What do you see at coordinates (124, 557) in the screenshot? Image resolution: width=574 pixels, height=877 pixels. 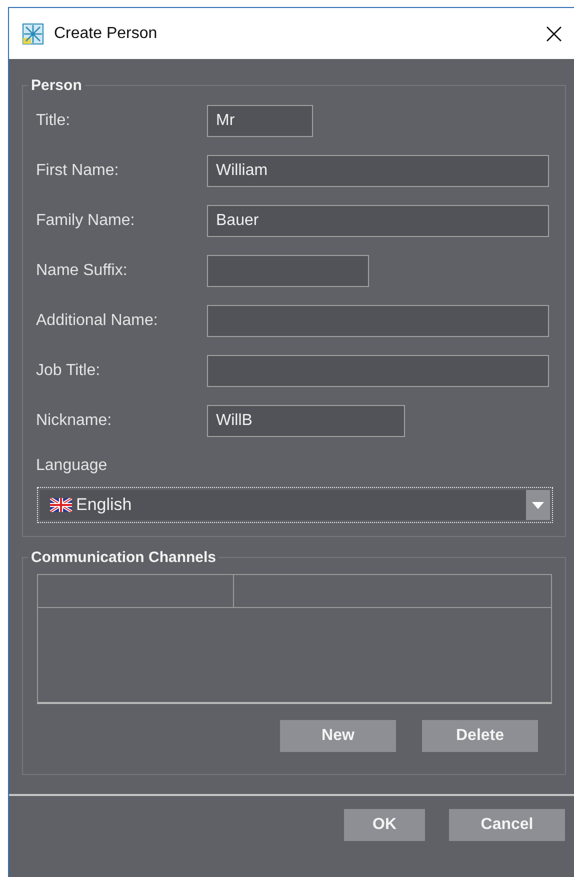 I see `section-title: Communication Channels` at bounding box center [124, 557].